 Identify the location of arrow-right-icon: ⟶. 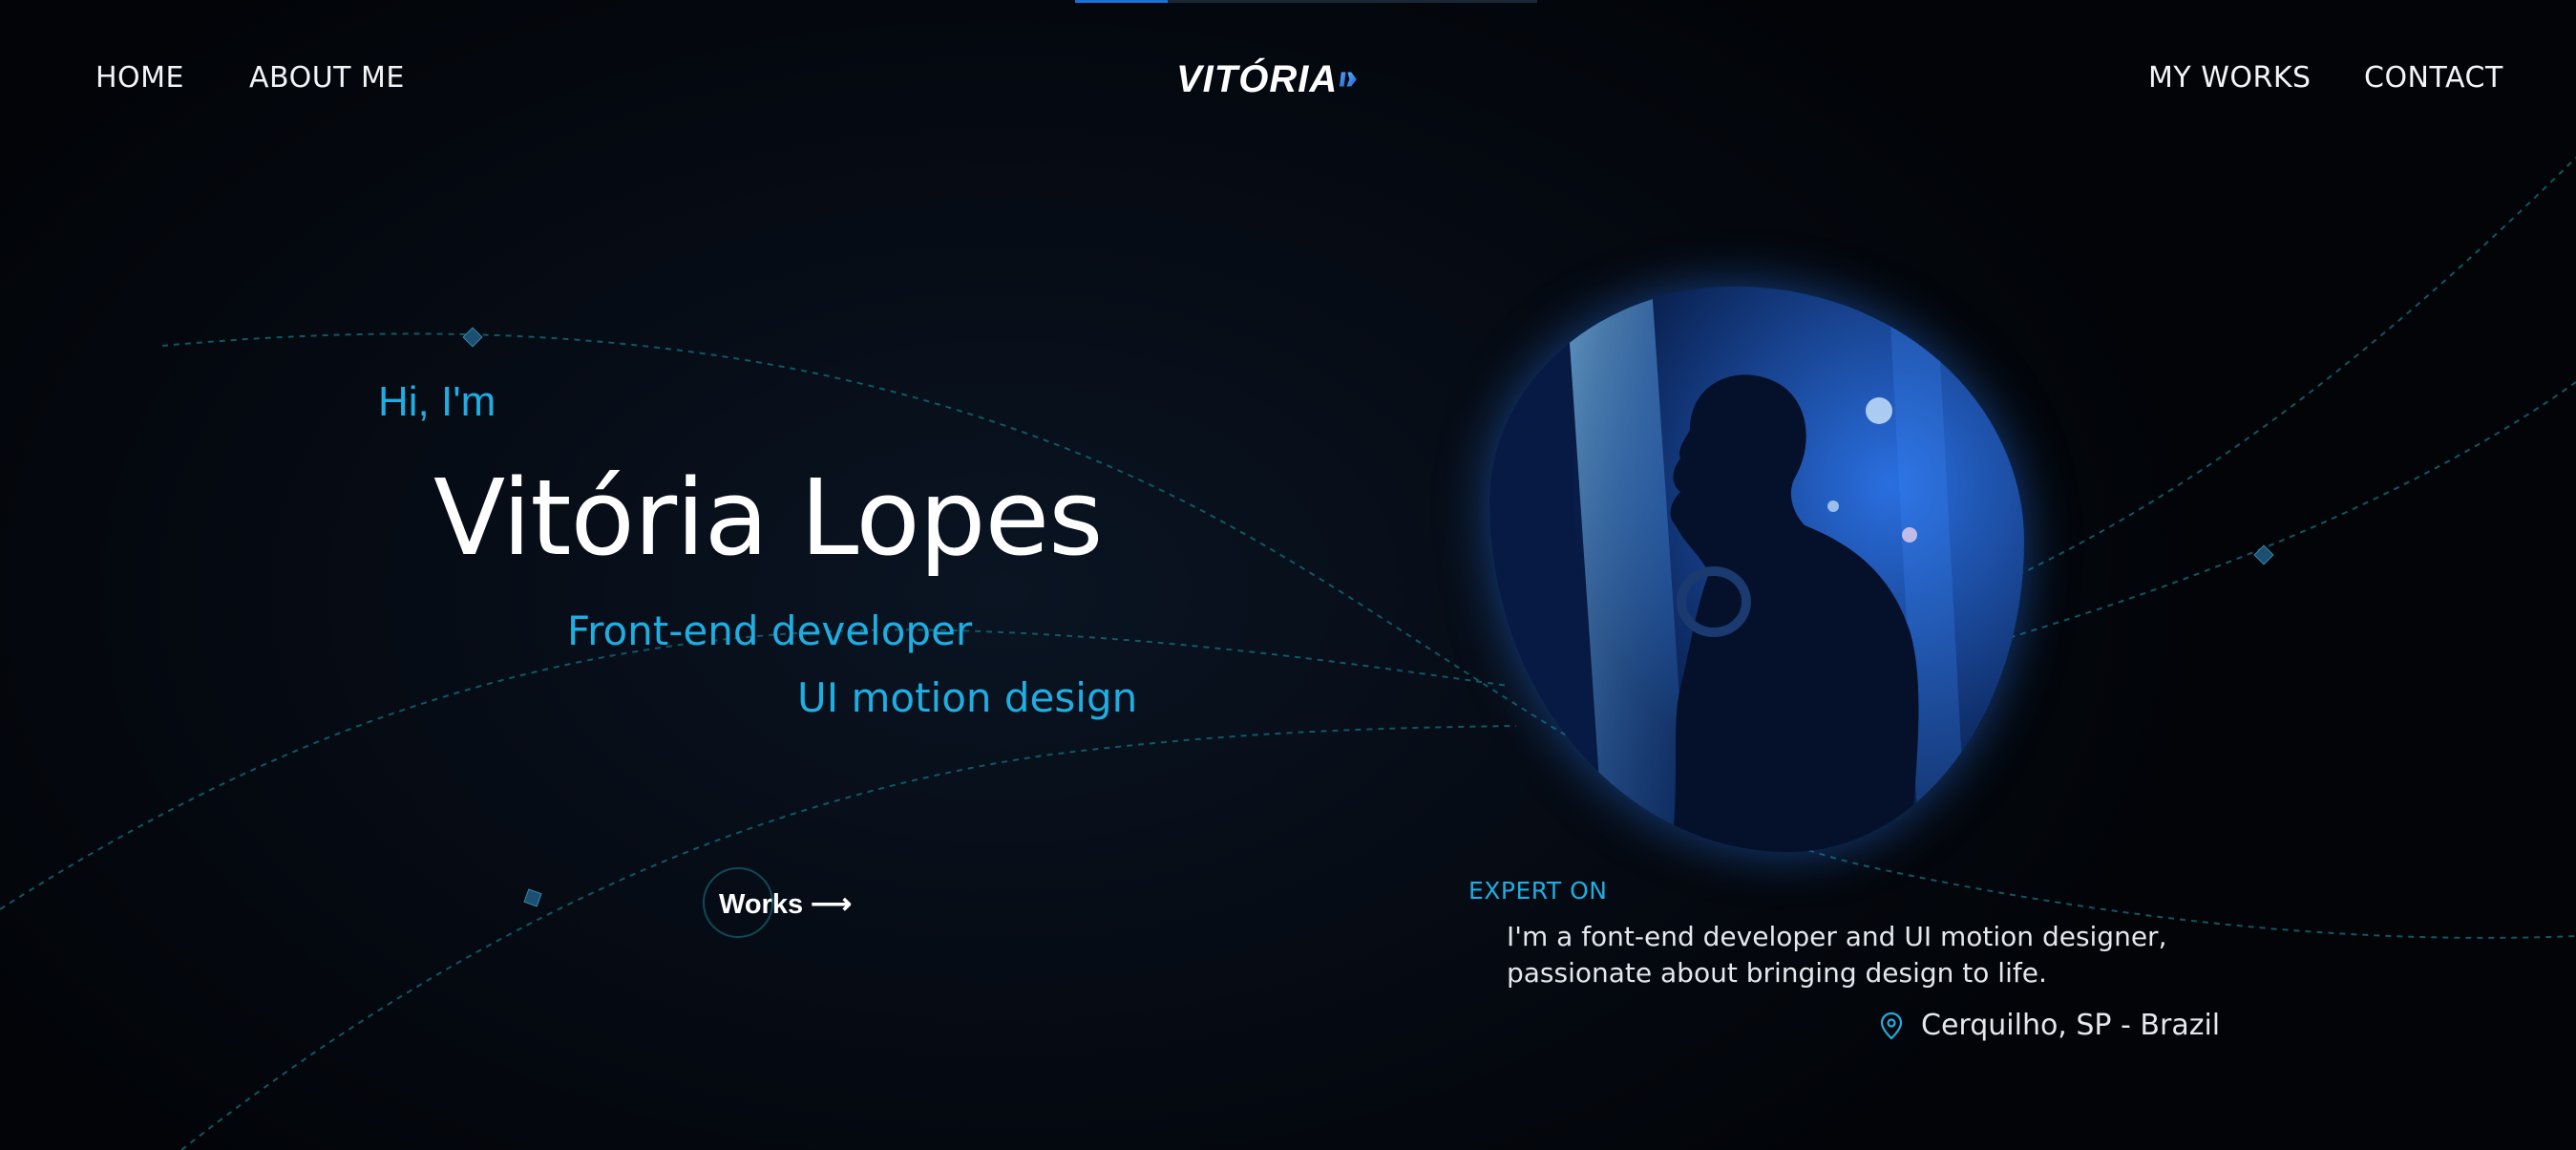
(832, 903).